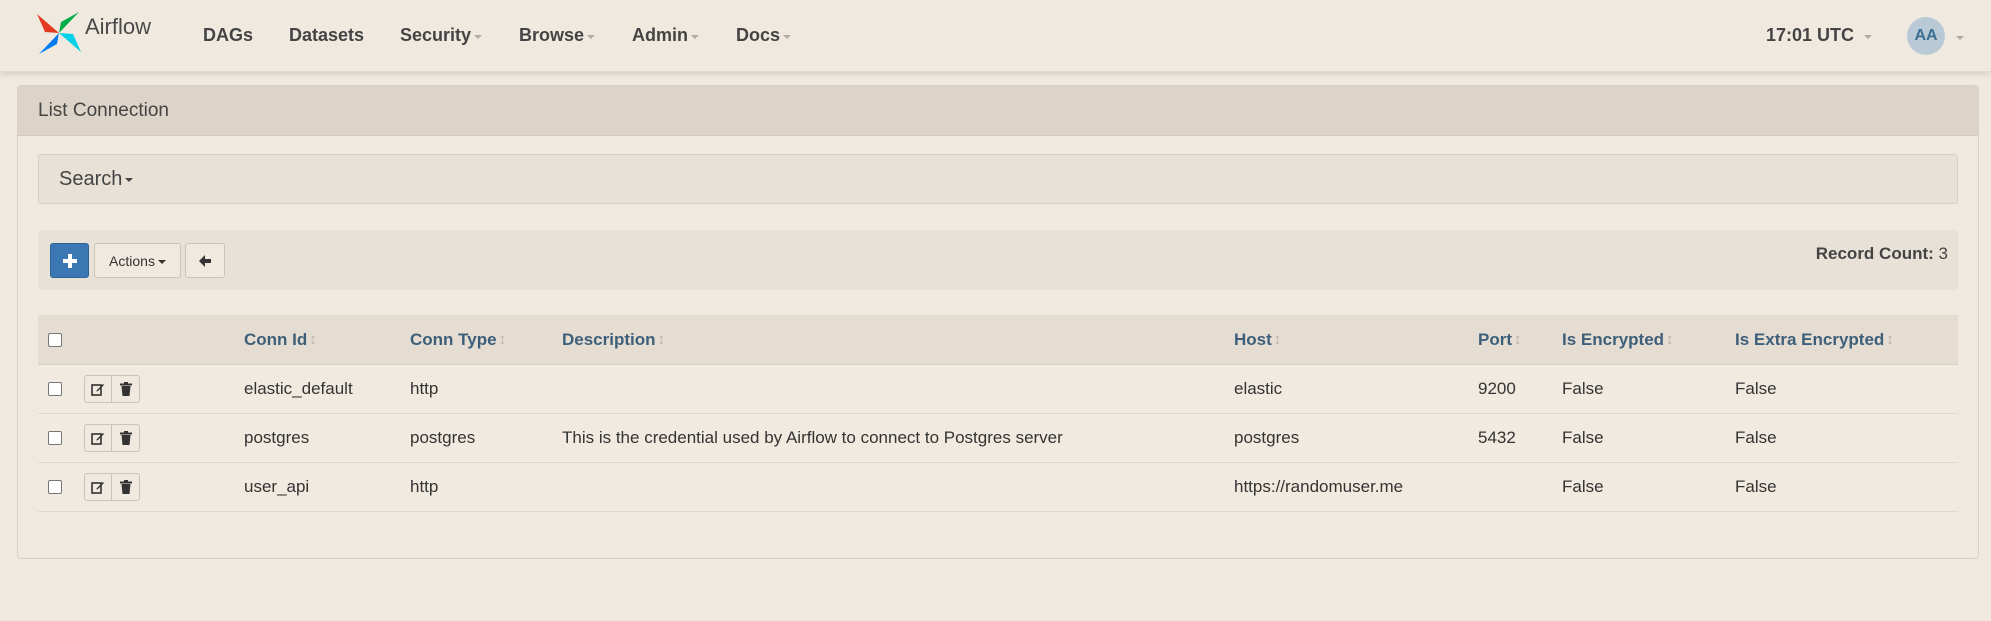 Image resolution: width=1991 pixels, height=621 pixels. What do you see at coordinates (998, 111) in the screenshot?
I see `panel-title: List Connection` at bounding box center [998, 111].